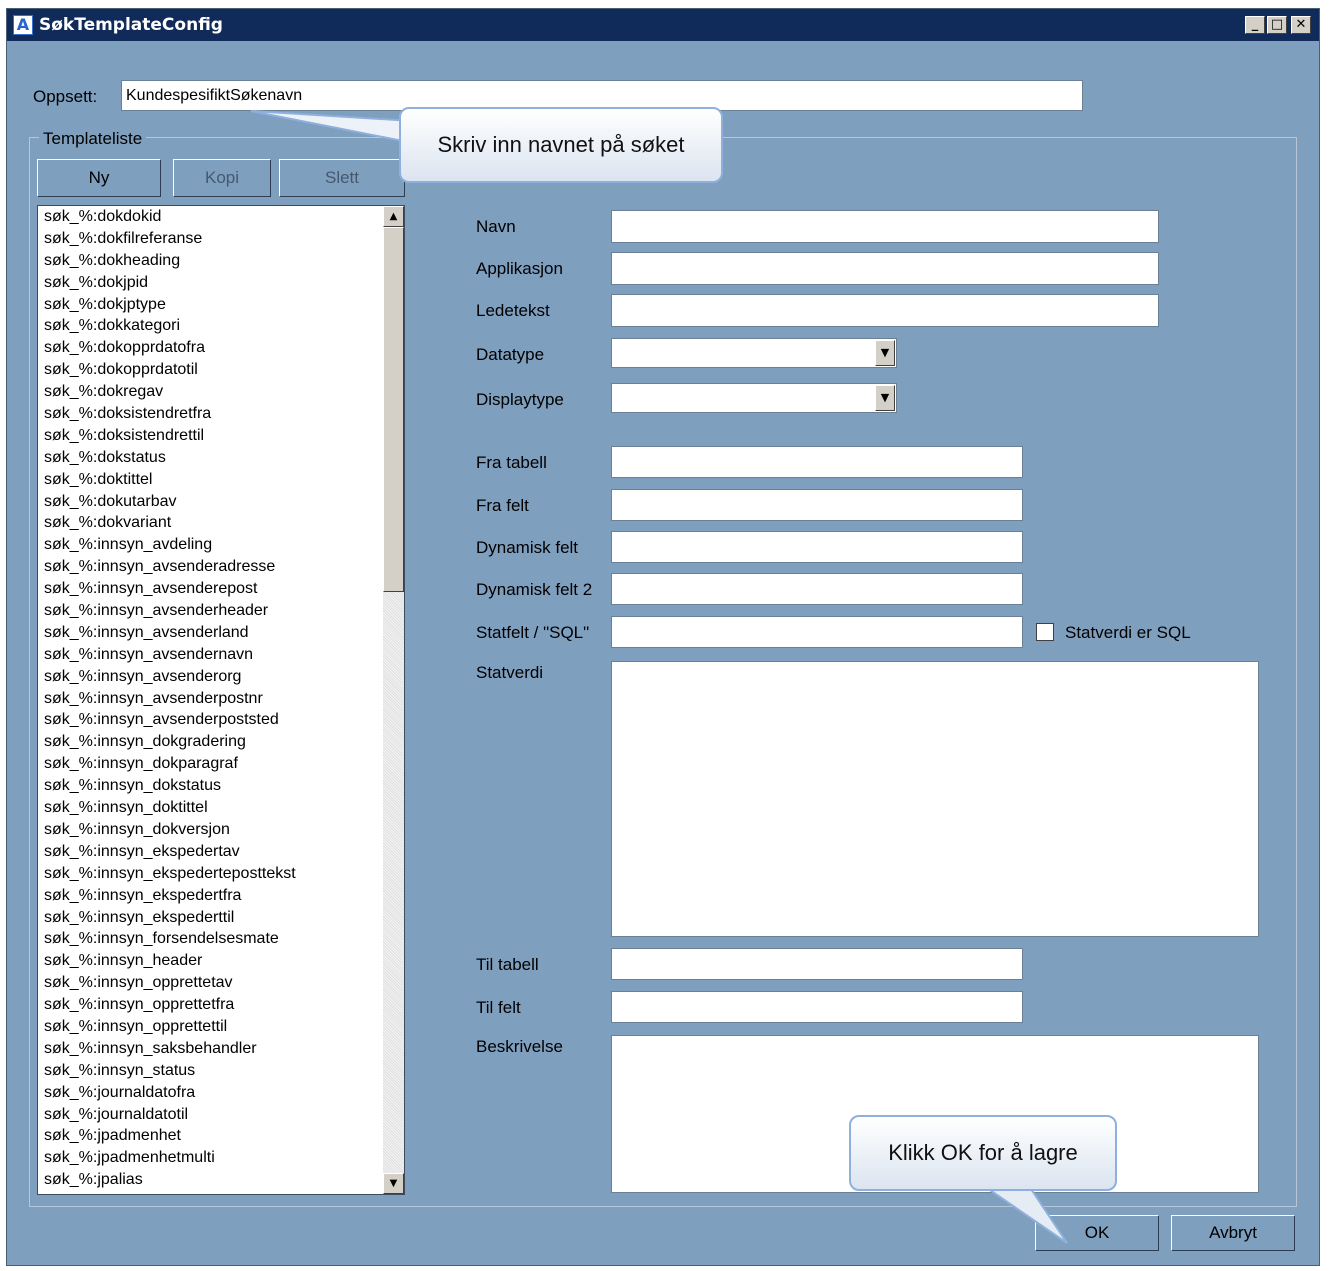 The height and width of the screenshot is (1271, 1329). Describe the element at coordinates (224, 962) in the screenshot. I see `list-item: søk_%:innsyn_header` at that location.